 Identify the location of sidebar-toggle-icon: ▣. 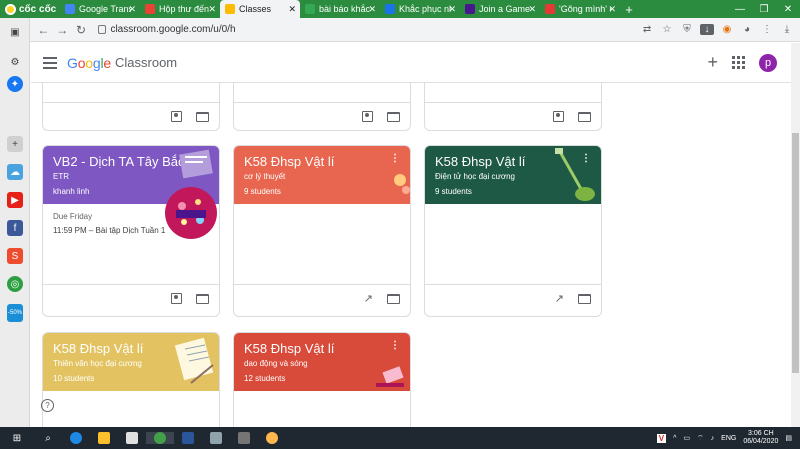
(15, 32).